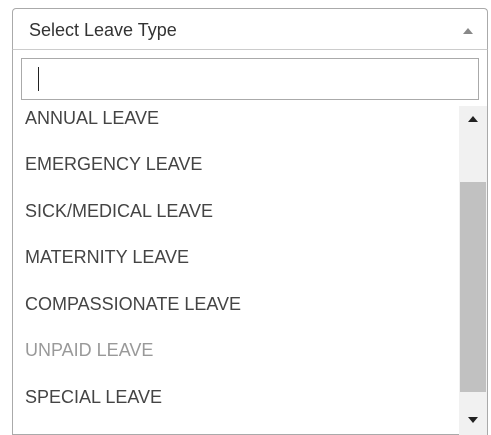  What do you see at coordinates (92, 118) in the screenshot?
I see `option-annual-leave: ANNUAL LEAVE` at bounding box center [92, 118].